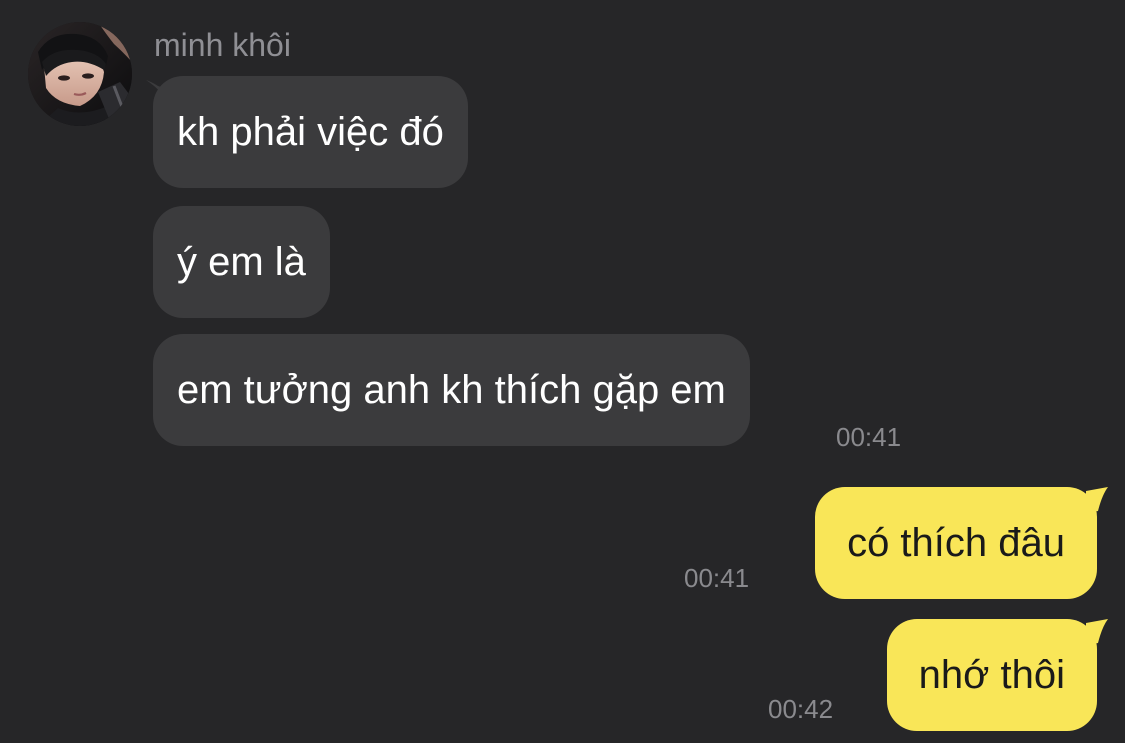 Image resolution: width=1125 pixels, height=743 pixels. I want to click on incoming-message: ý em là, so click(241, 262).